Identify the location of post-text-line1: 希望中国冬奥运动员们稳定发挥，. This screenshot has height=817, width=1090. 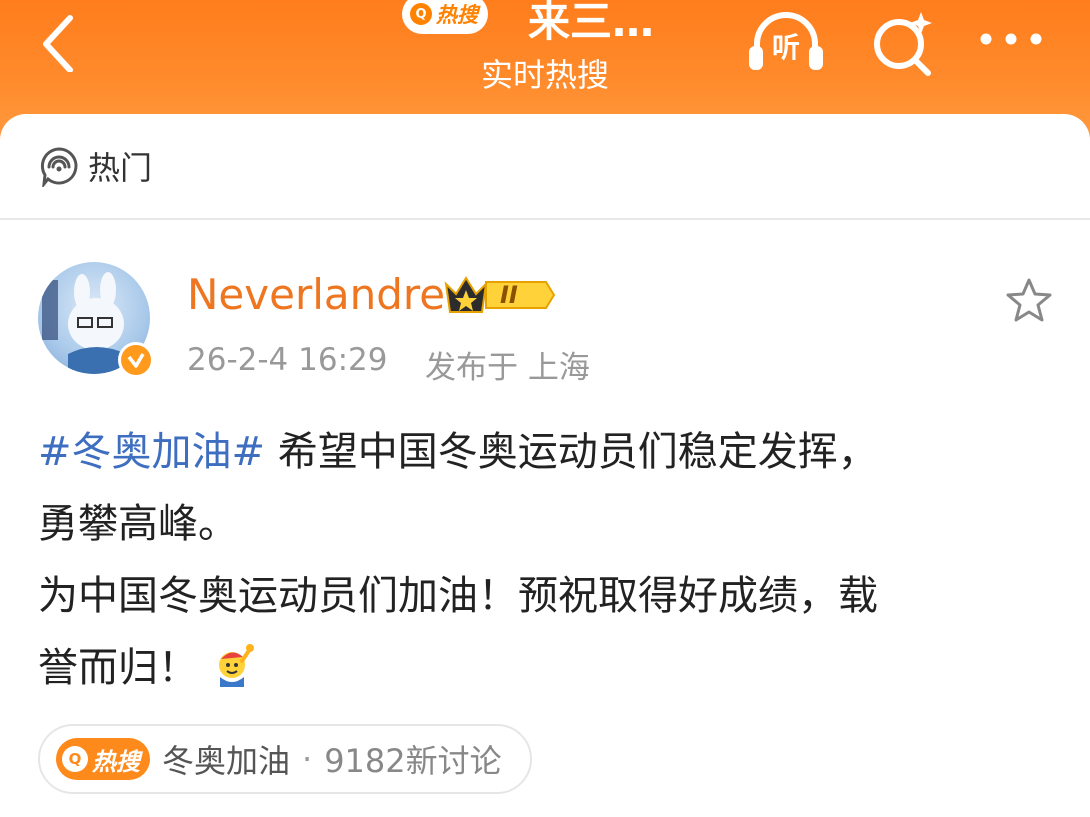
(571, 452).